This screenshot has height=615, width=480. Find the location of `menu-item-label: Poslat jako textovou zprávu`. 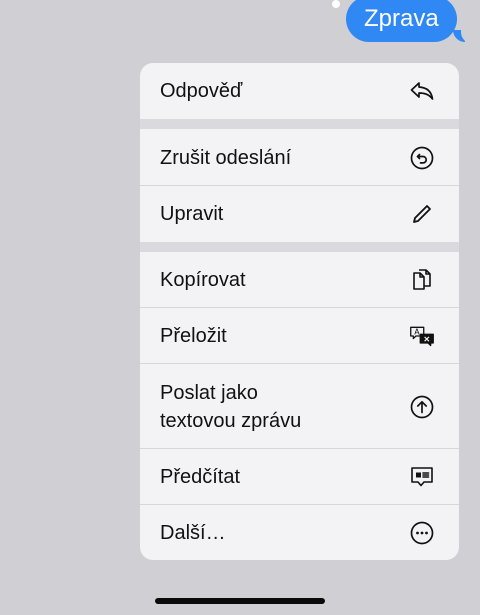

menu-item-label: Poslat jako textovou zprávu is located at coordinates (231, 406).